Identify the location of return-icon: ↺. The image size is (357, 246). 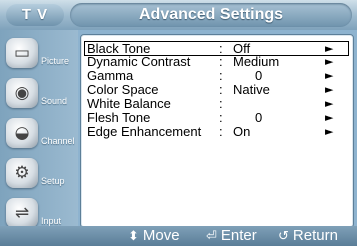
(283, 236).